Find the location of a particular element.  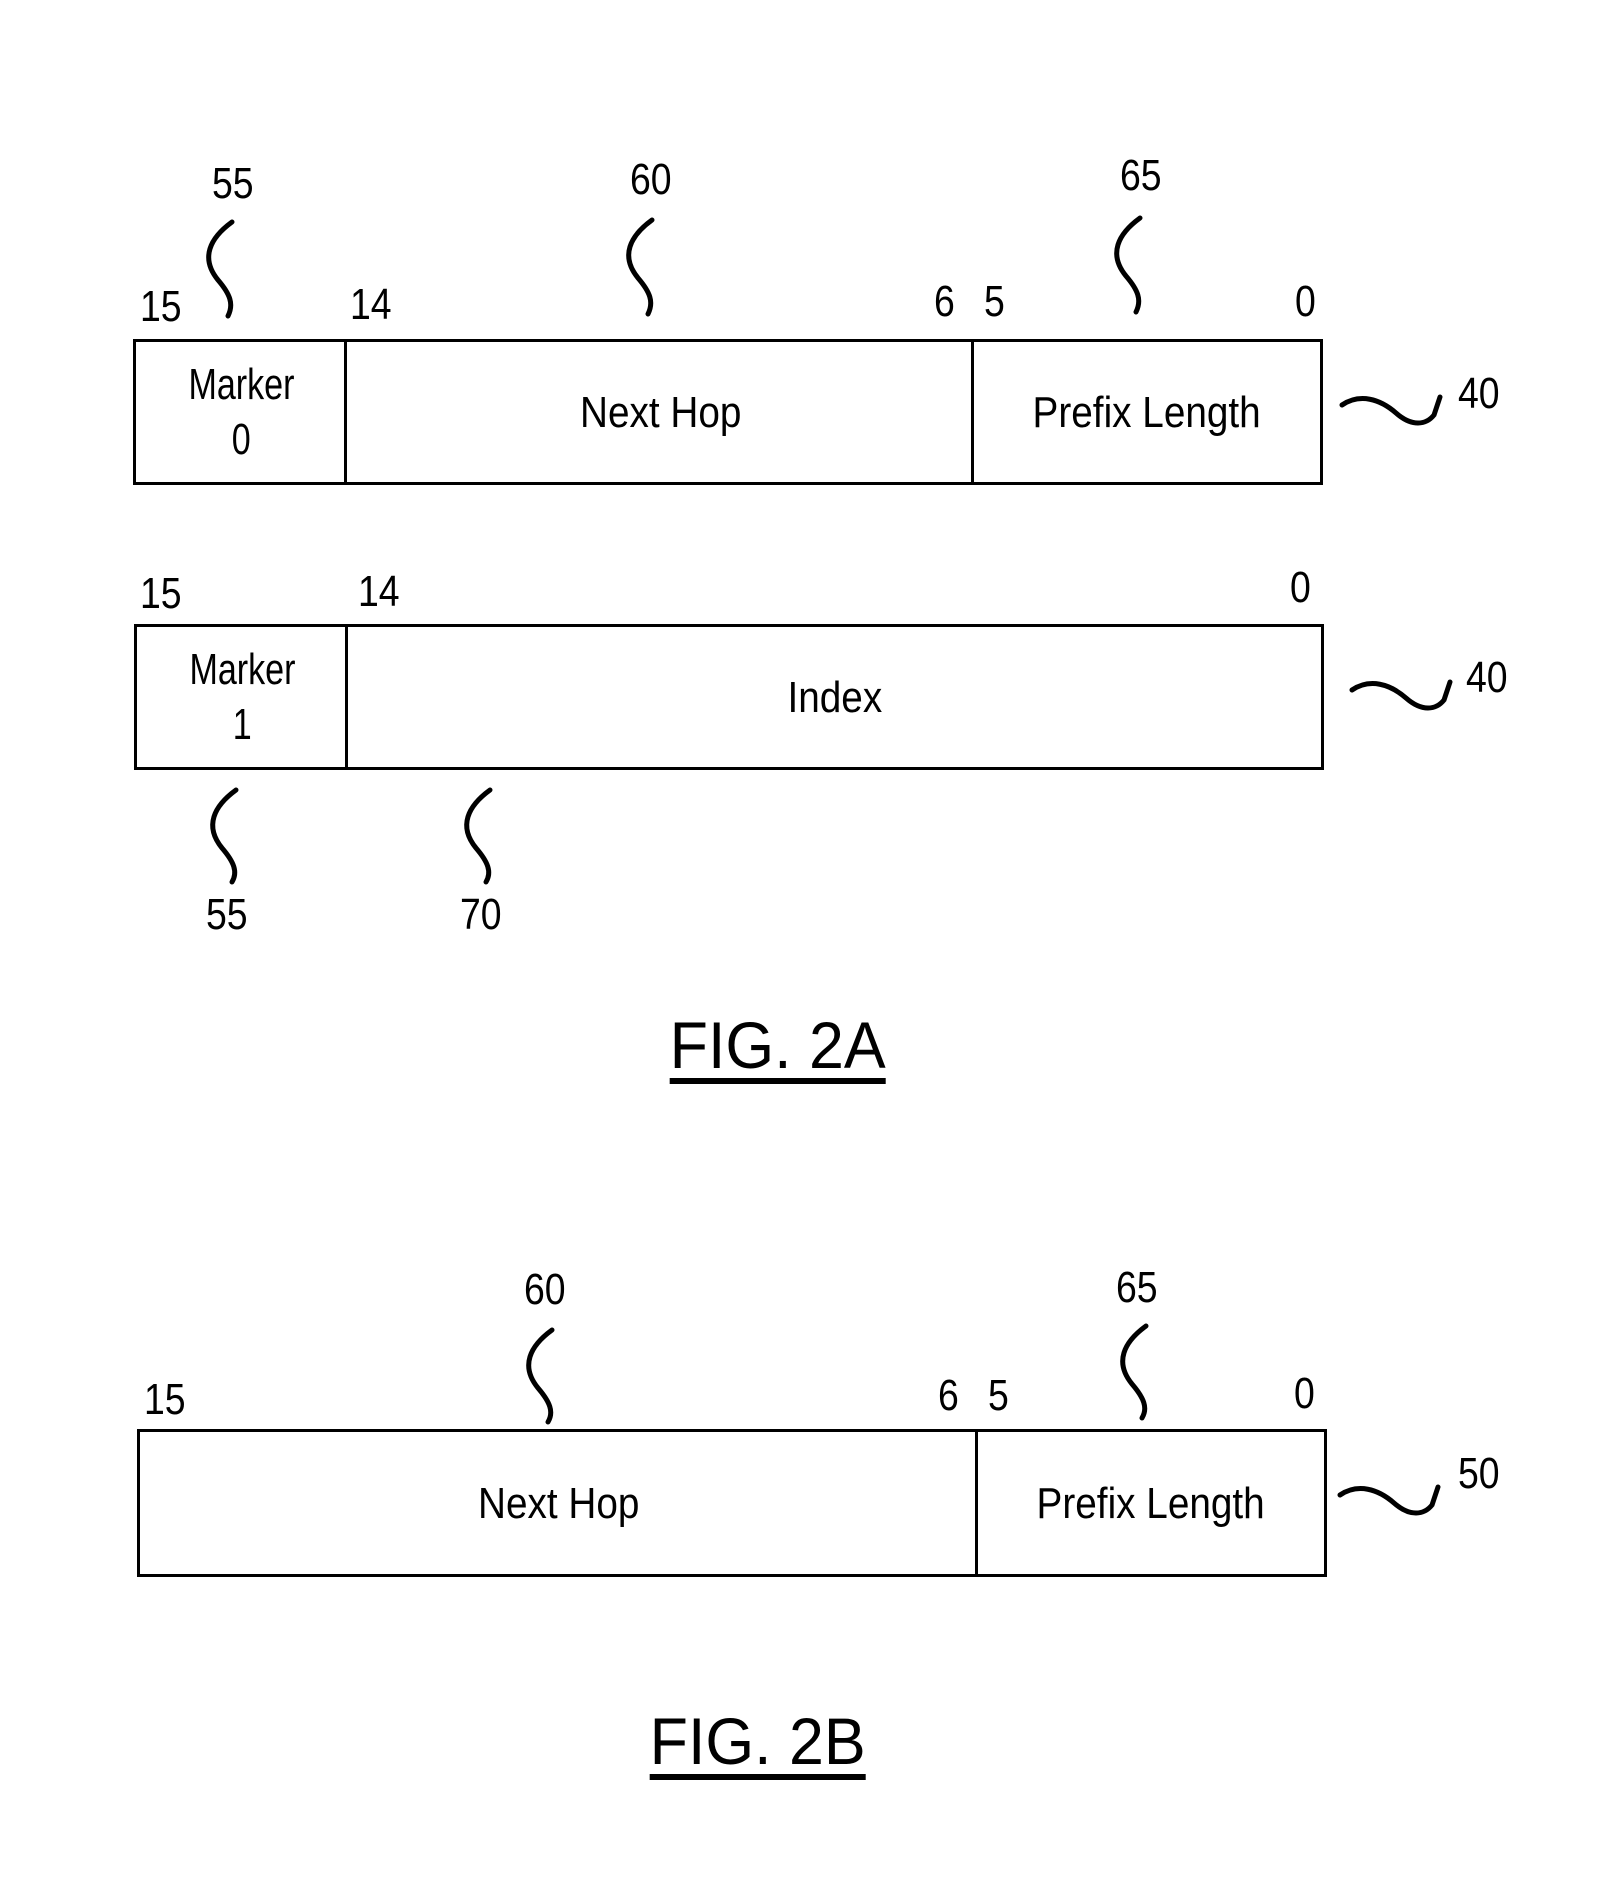

figure-caption: FIG. 2A is located at coordinates (777, 1045).